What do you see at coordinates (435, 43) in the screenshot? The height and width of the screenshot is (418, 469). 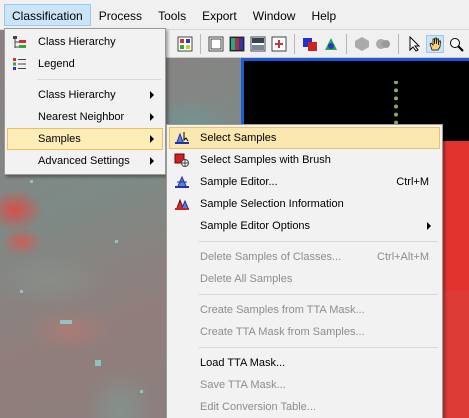 I see `pan-hand-icon` at bounding box center [435, 43].